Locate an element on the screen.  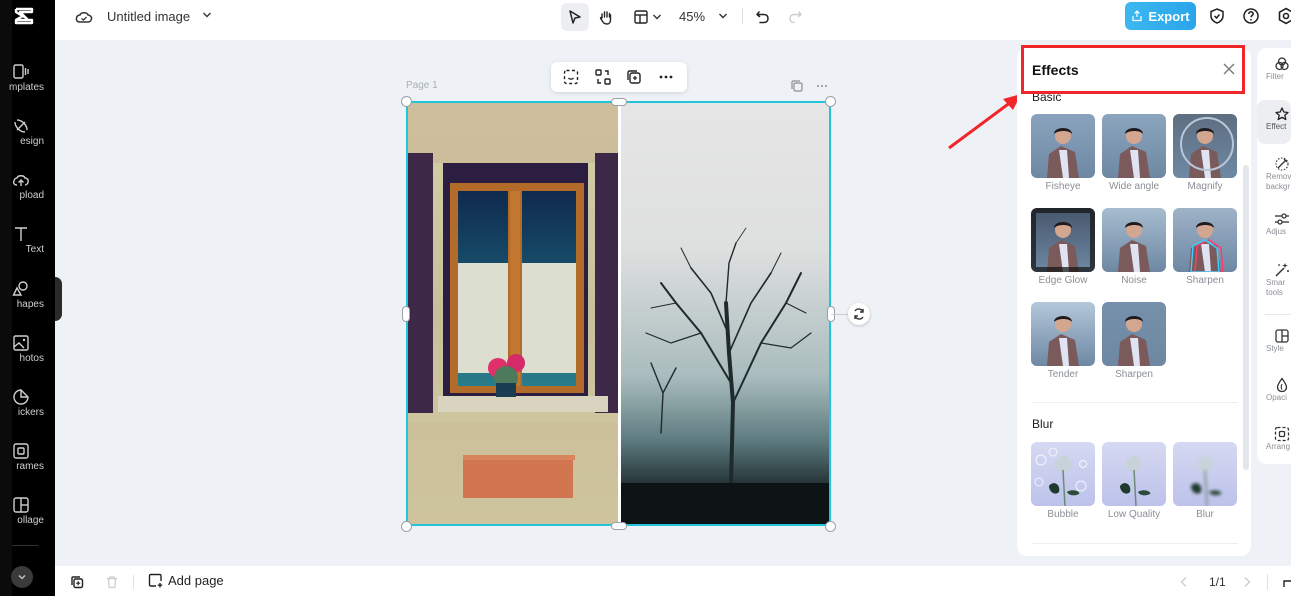
effect-label: Fisheye is located at coordinates (1063, 186).